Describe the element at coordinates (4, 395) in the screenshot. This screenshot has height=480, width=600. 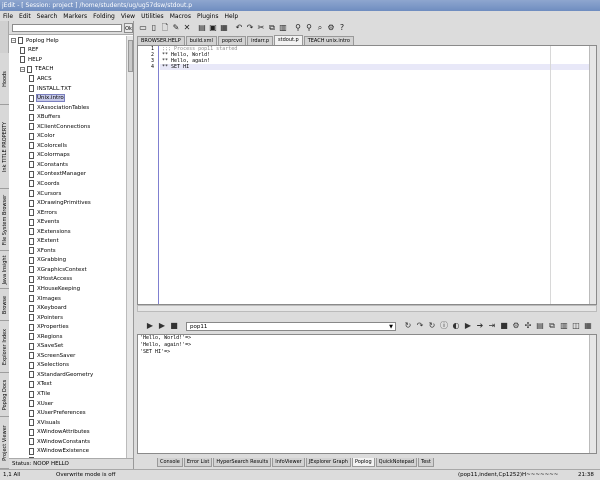
I see `dock-tab-poplog-docs: Poplog Docs` at that location.